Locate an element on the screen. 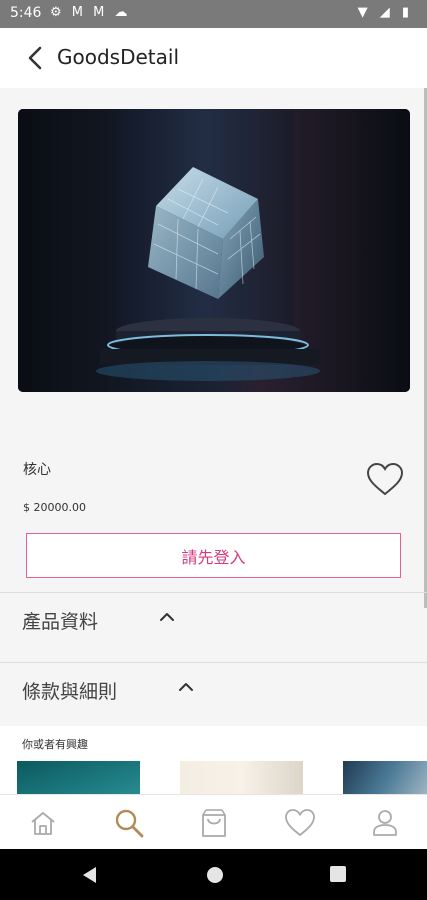  nav-bag is located at coordinates (214, 823).